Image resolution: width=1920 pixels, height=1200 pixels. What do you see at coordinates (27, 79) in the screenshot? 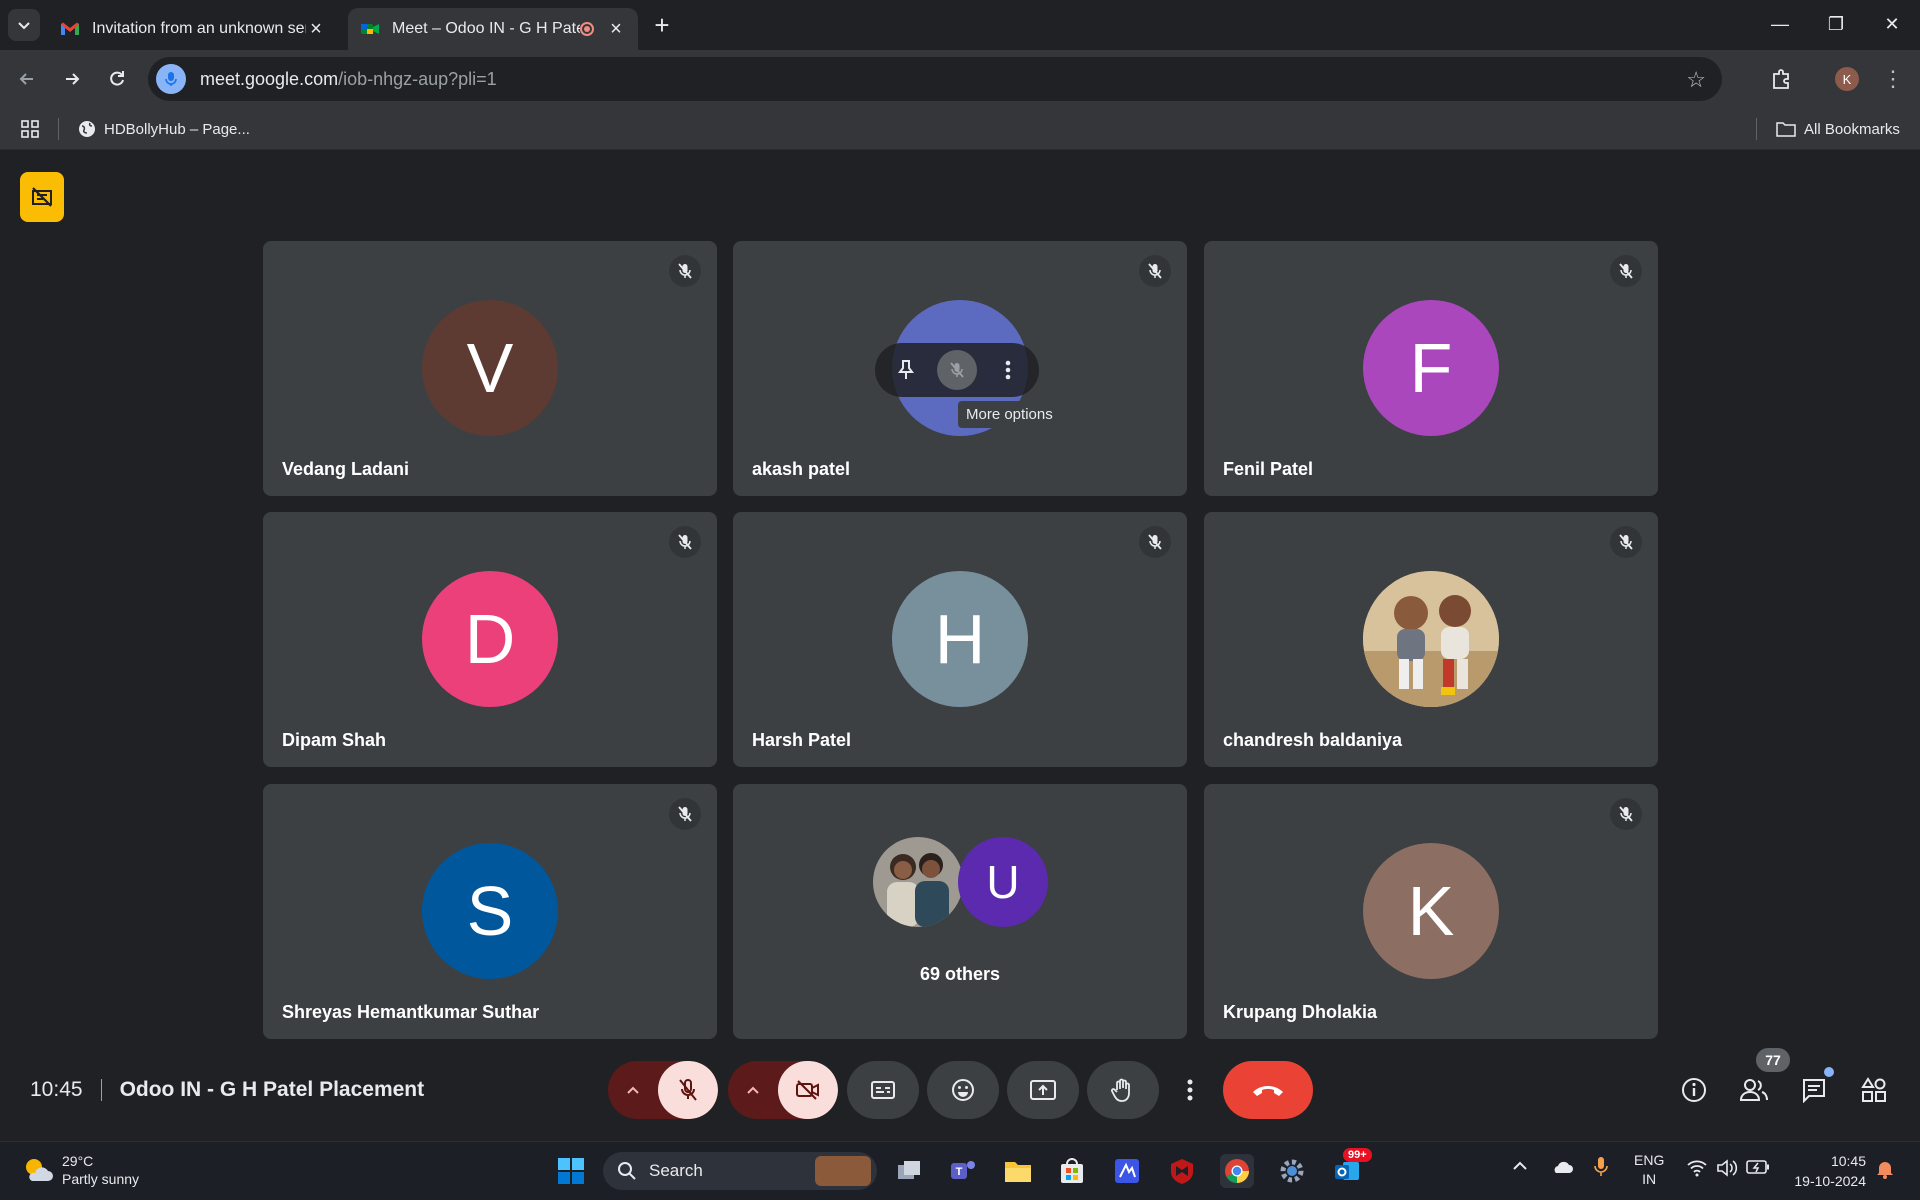
I see `back-button` at bounding box center [27, 79].